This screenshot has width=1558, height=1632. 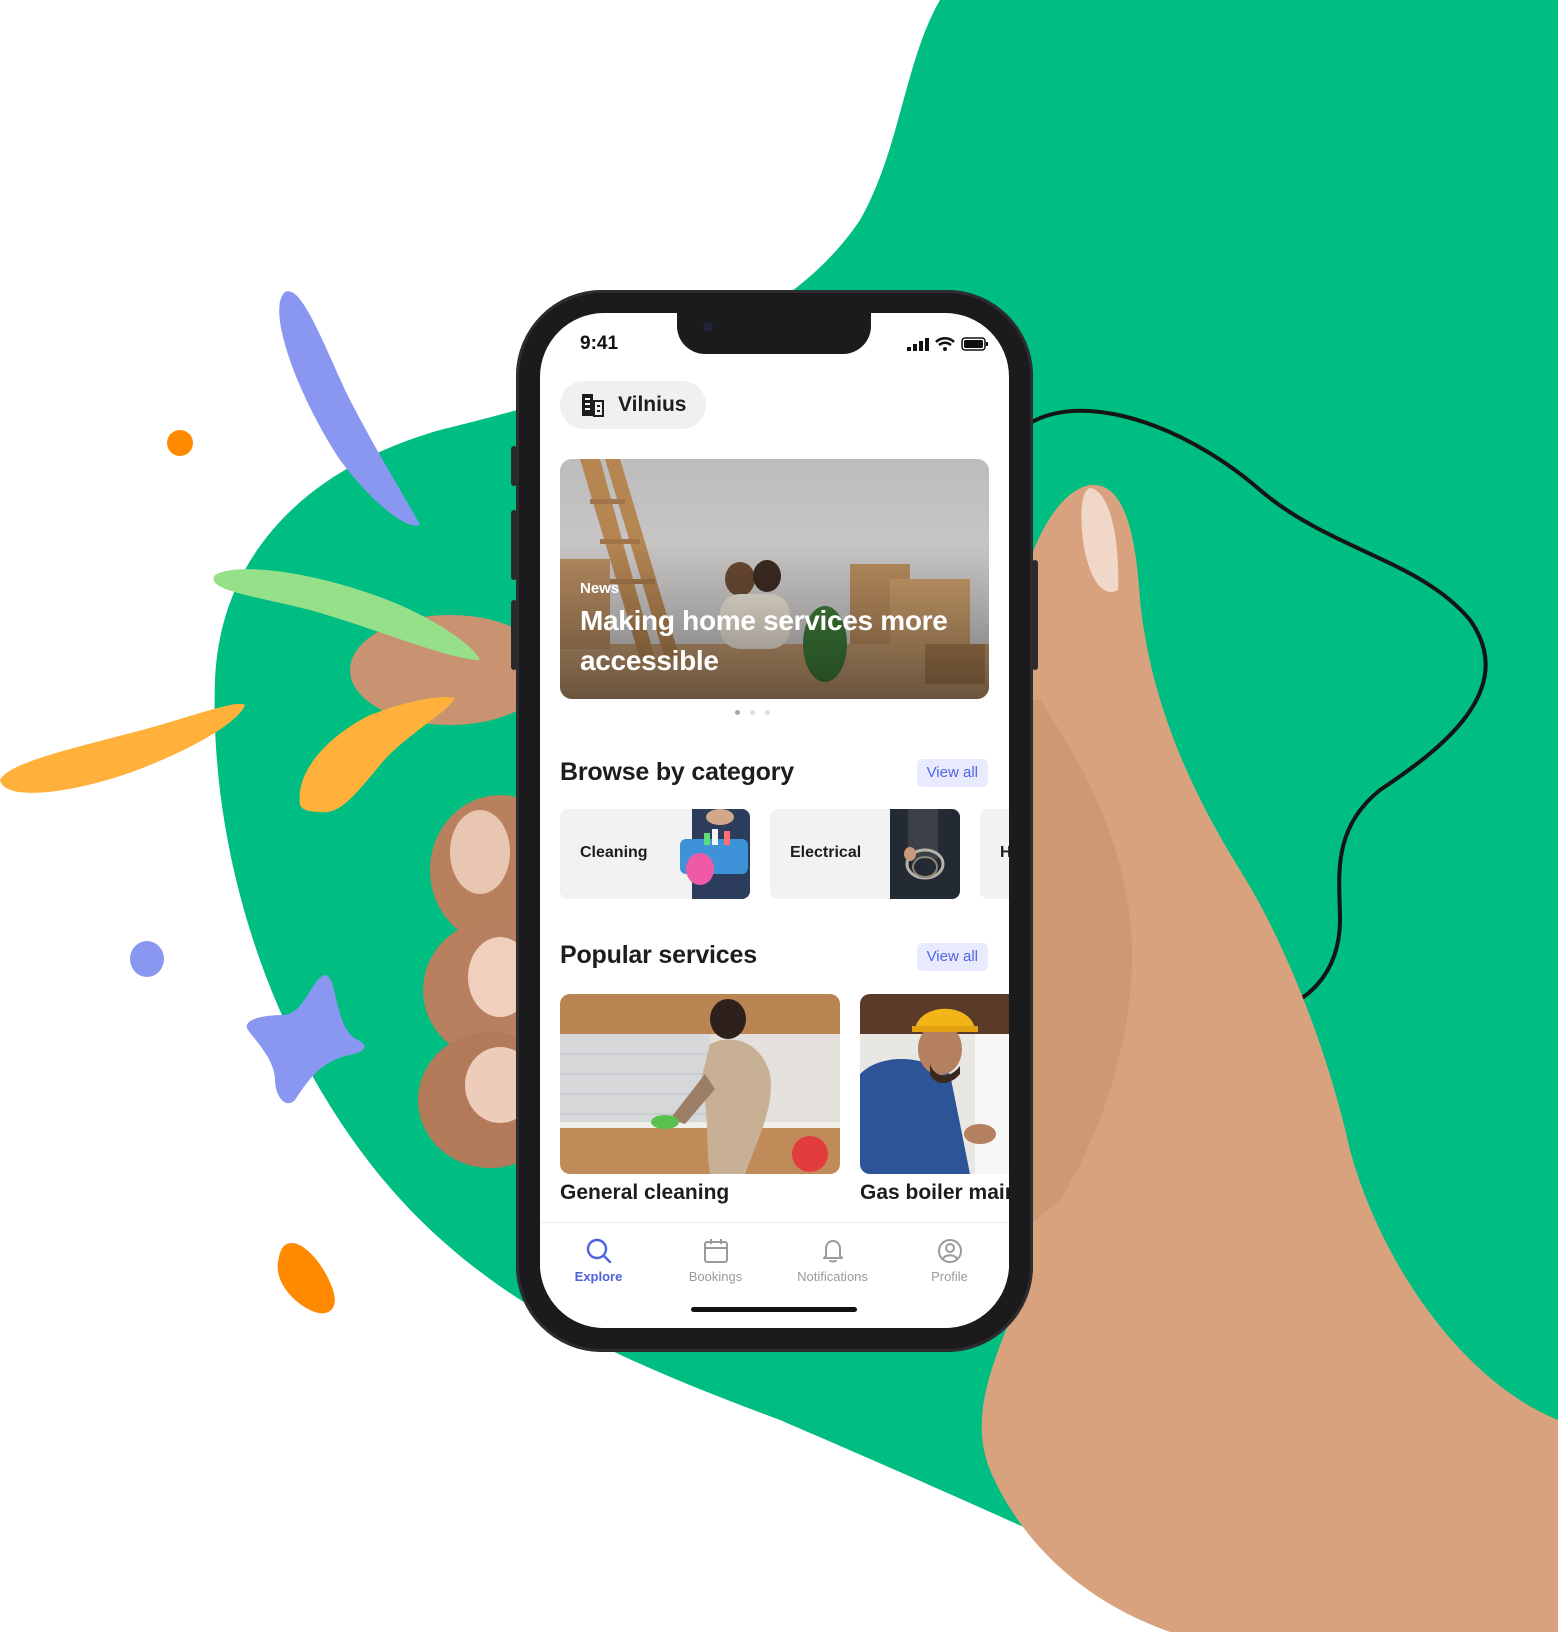 I want to click on wifi-icon, so click(x=945, y=344).